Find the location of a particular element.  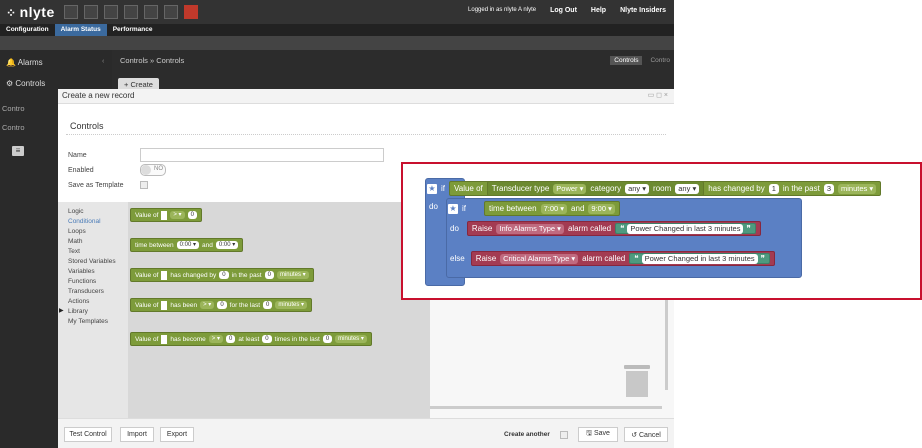

toolbox-variables: Variables is located at coordinates (81, 271).